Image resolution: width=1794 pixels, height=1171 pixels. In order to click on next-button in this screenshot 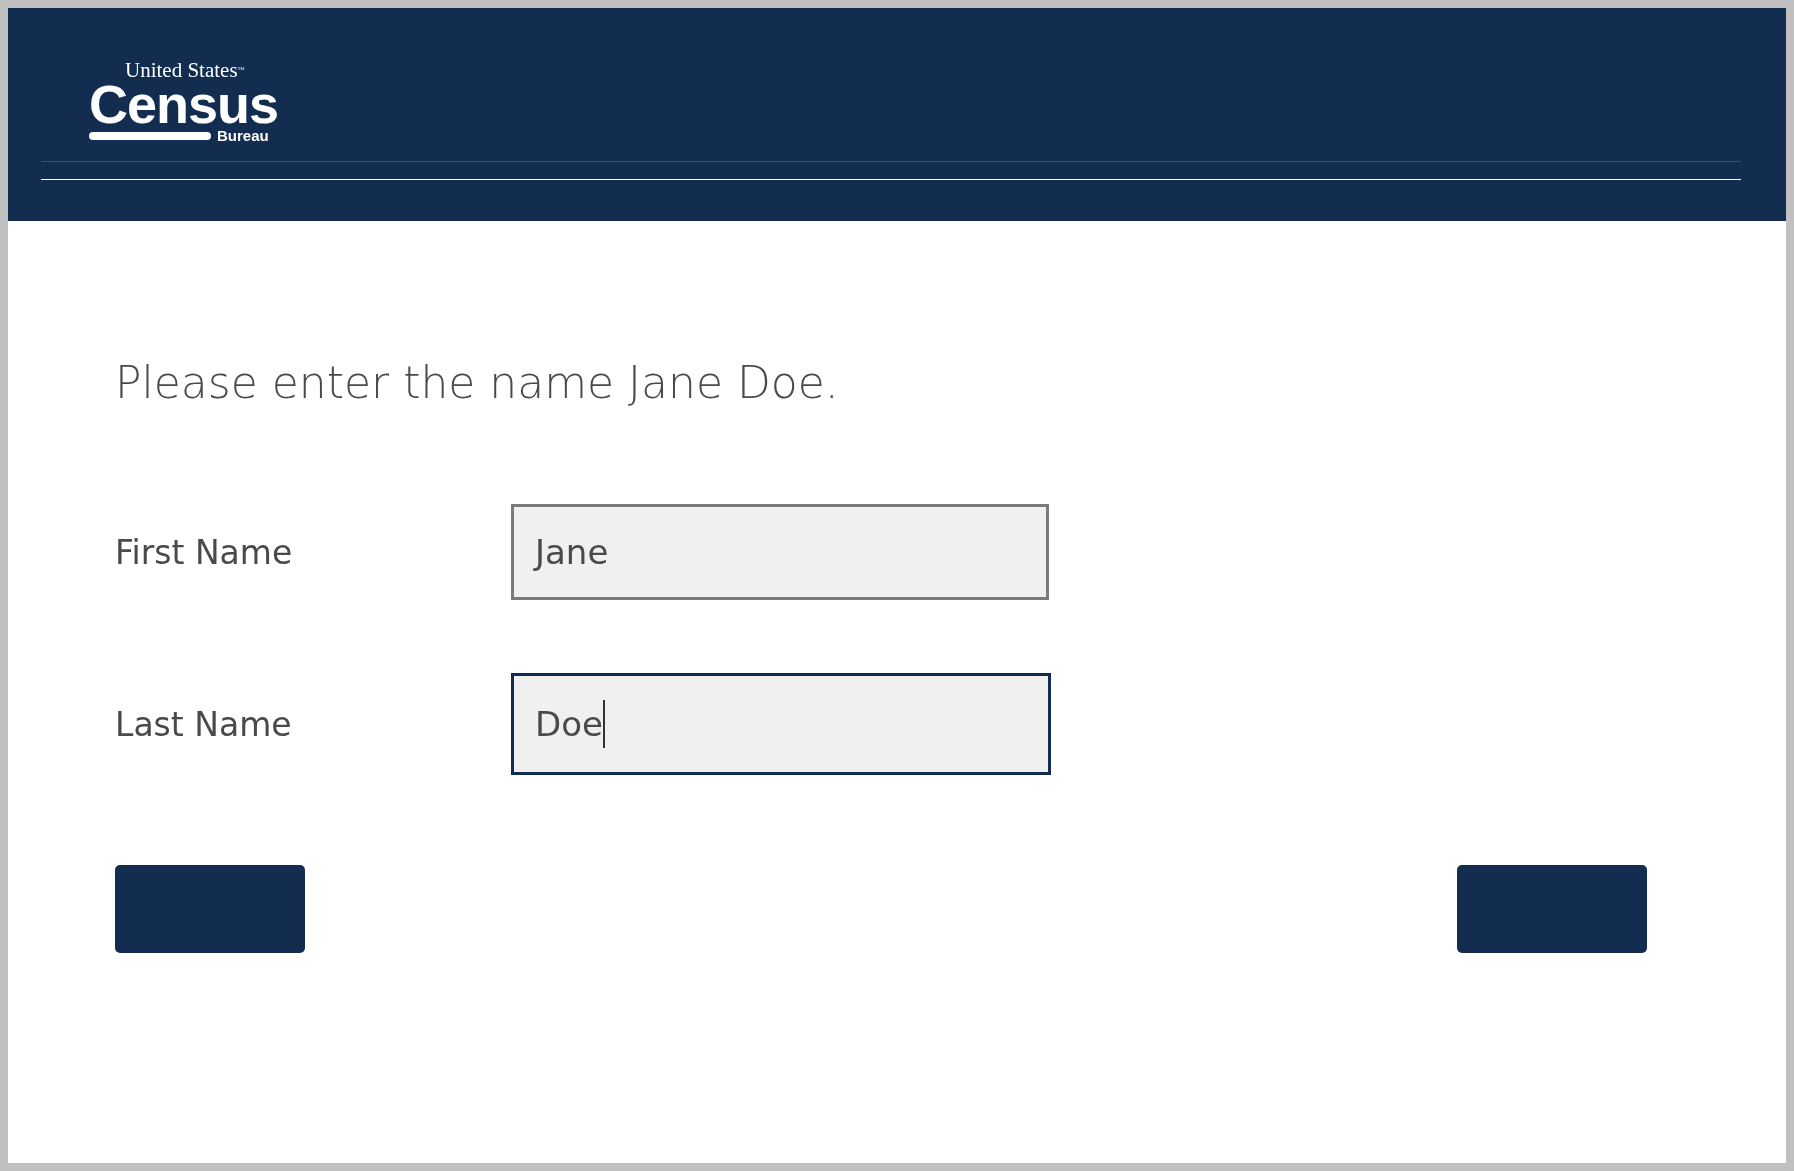, I will do `click(1552, 909)`.